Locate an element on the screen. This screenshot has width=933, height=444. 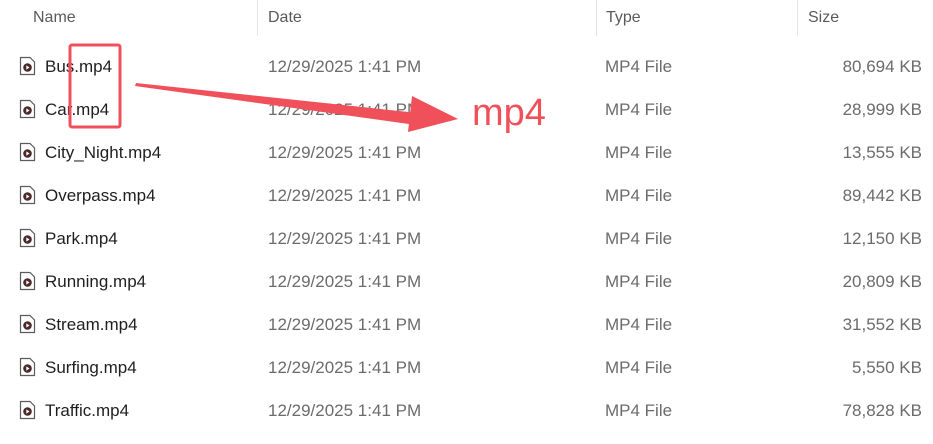
column-header-type: Type is located at coordinates (623, 18).